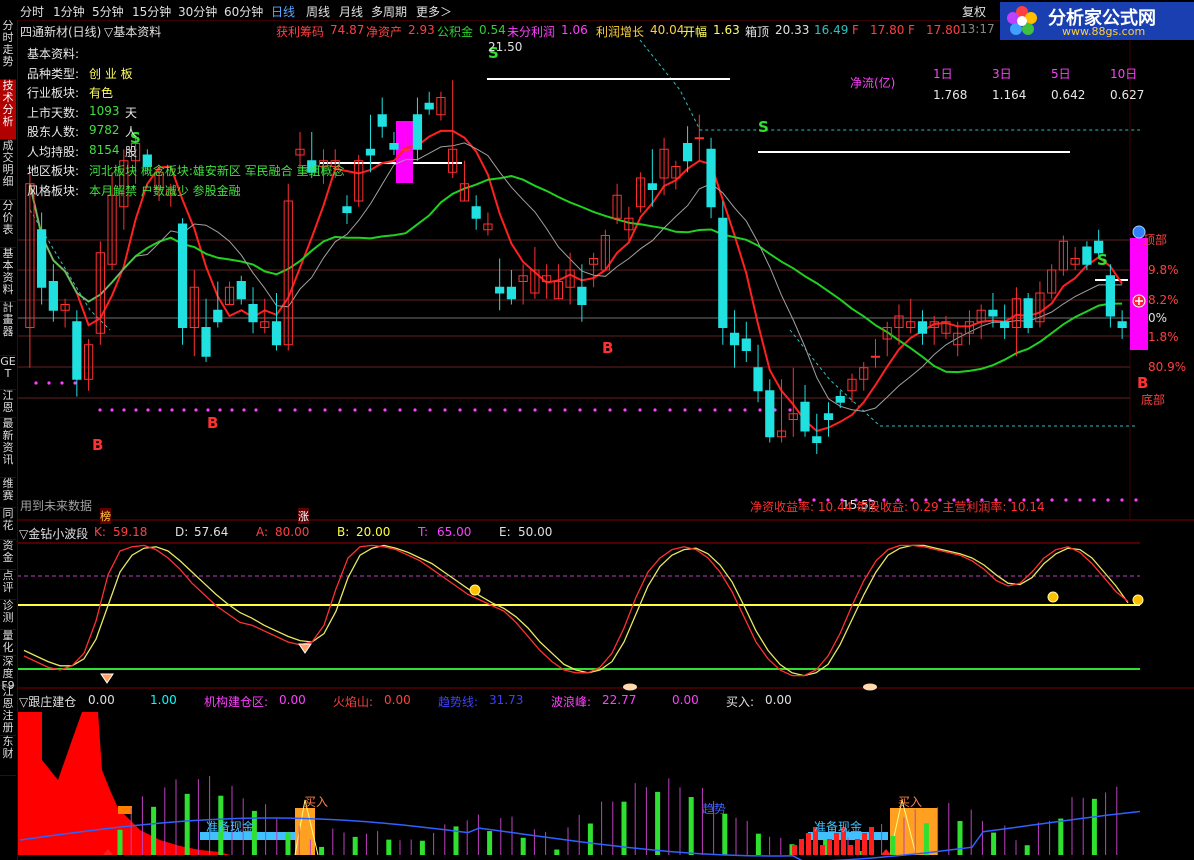  Describe the element at coordinates (8, 224) in the screenshot. I see `sidebar-tab: 分价表` at that location.